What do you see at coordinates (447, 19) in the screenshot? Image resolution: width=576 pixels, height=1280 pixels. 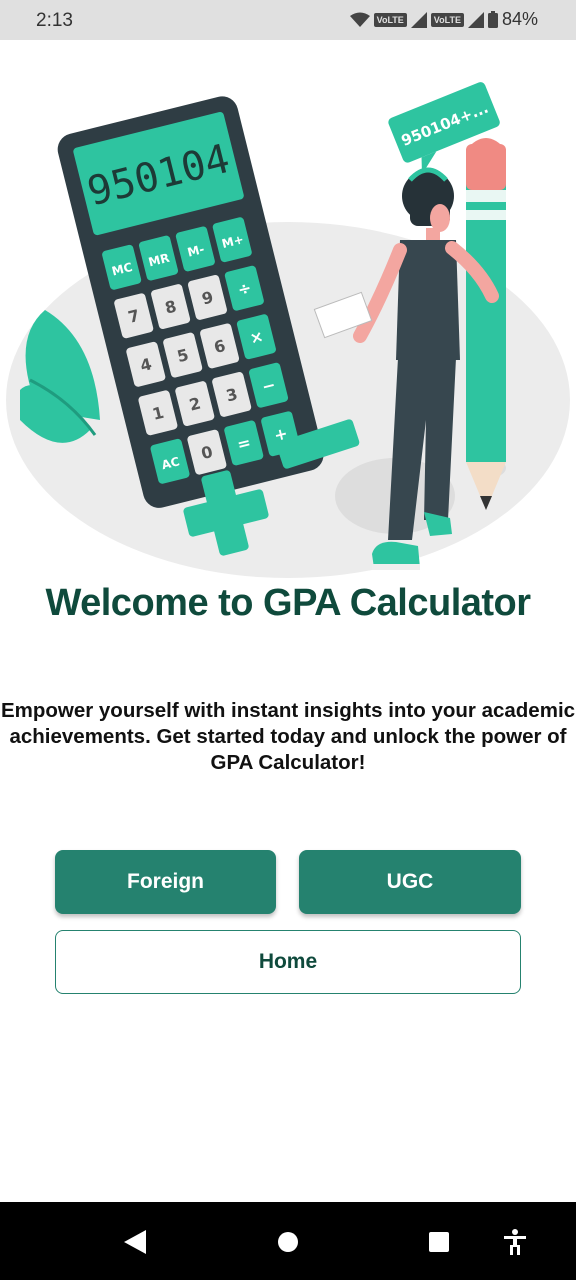 I see `volte-badge-2: VoLTE` at bounding box center [447, 19].